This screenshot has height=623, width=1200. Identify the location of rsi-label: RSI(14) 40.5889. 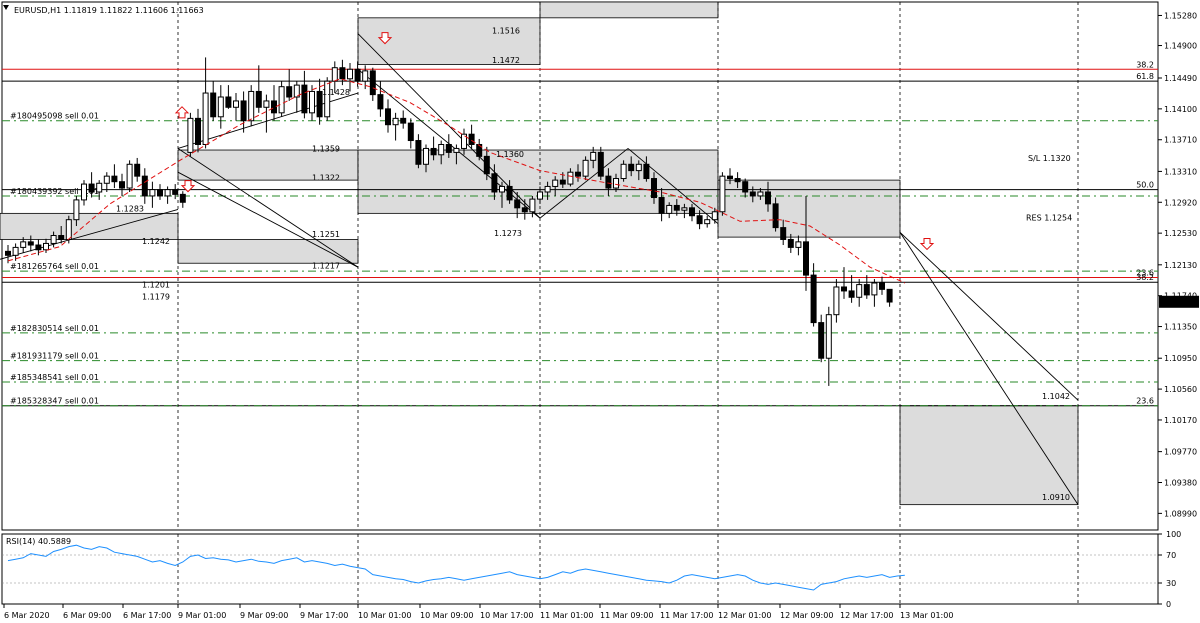
(38, 541).